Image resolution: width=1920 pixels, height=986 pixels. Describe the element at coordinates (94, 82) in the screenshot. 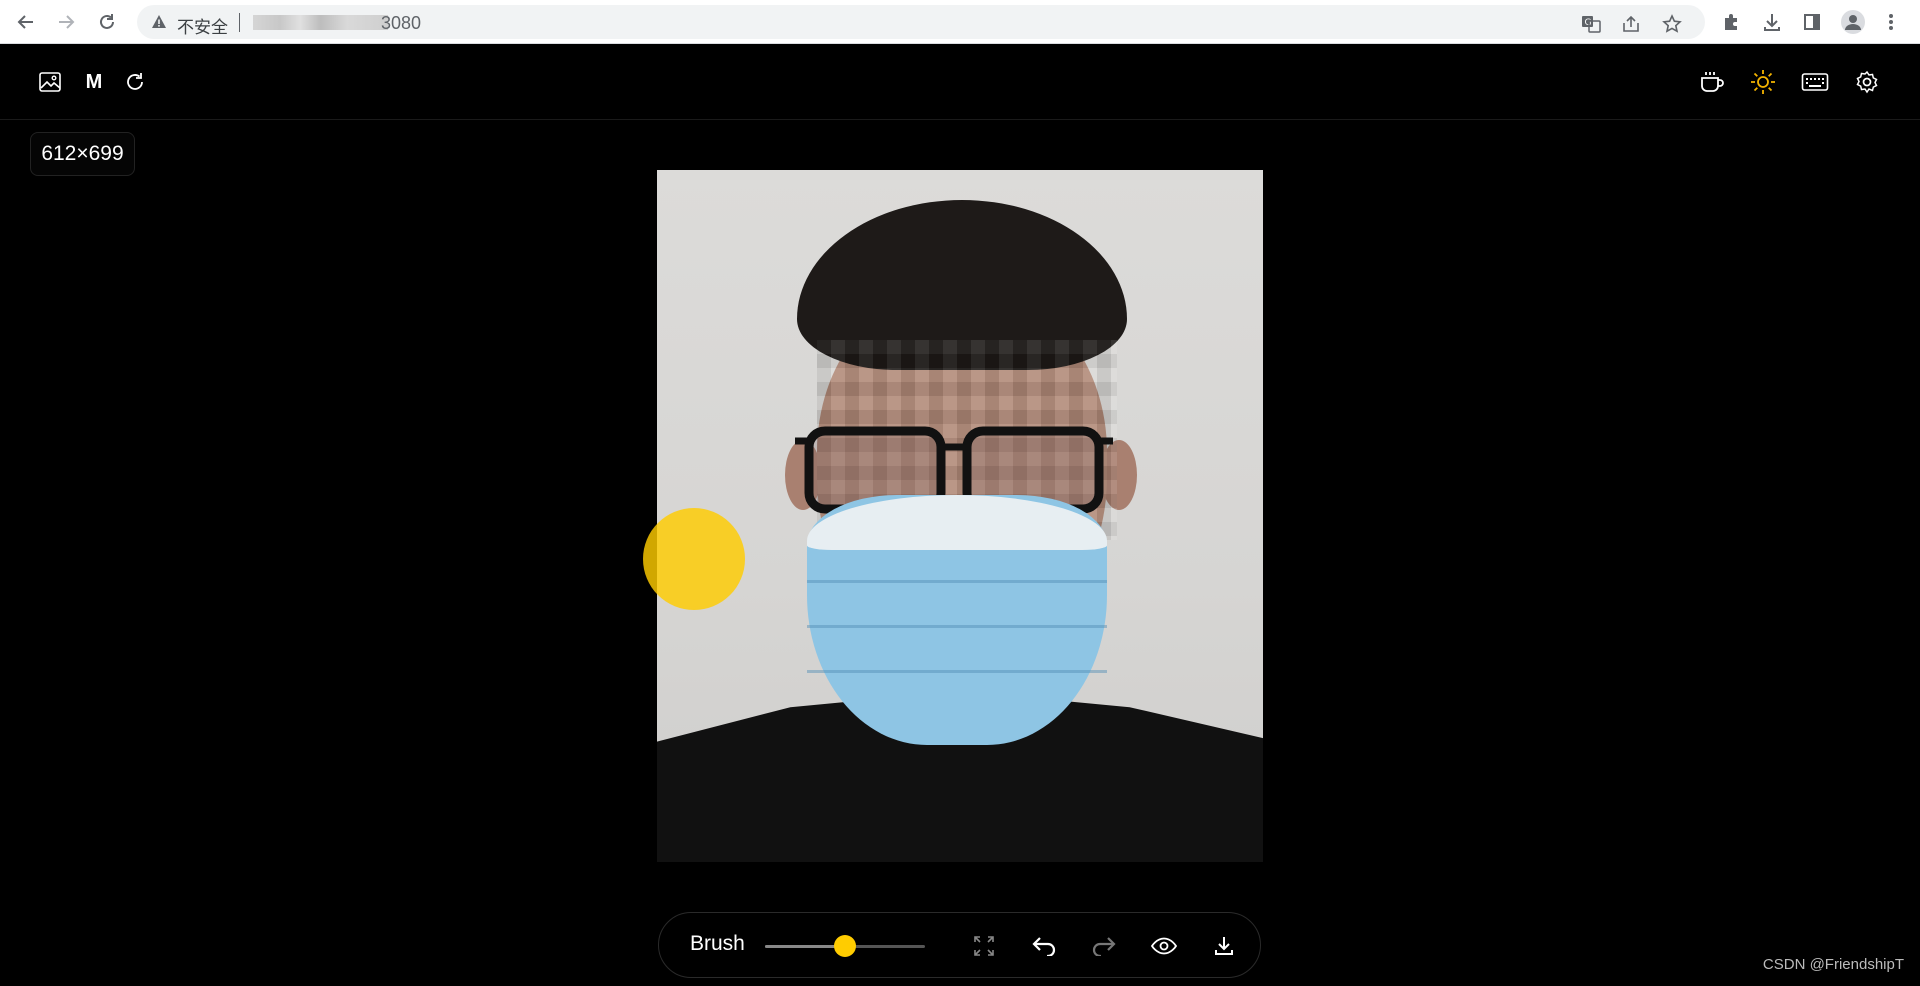

I see `m-mode-button: M` at that location.